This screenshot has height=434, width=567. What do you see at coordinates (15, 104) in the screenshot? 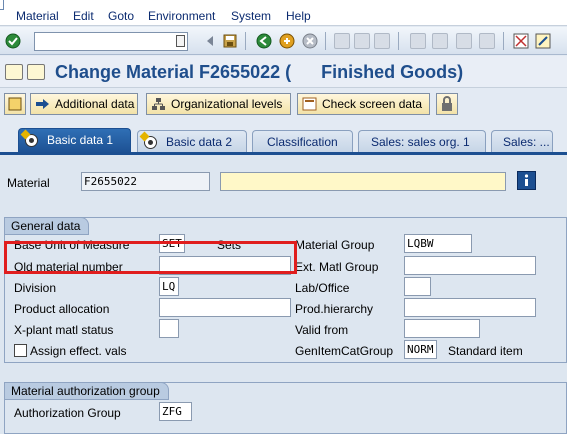
I see `select-views-button` at bounding box center [15, 104].